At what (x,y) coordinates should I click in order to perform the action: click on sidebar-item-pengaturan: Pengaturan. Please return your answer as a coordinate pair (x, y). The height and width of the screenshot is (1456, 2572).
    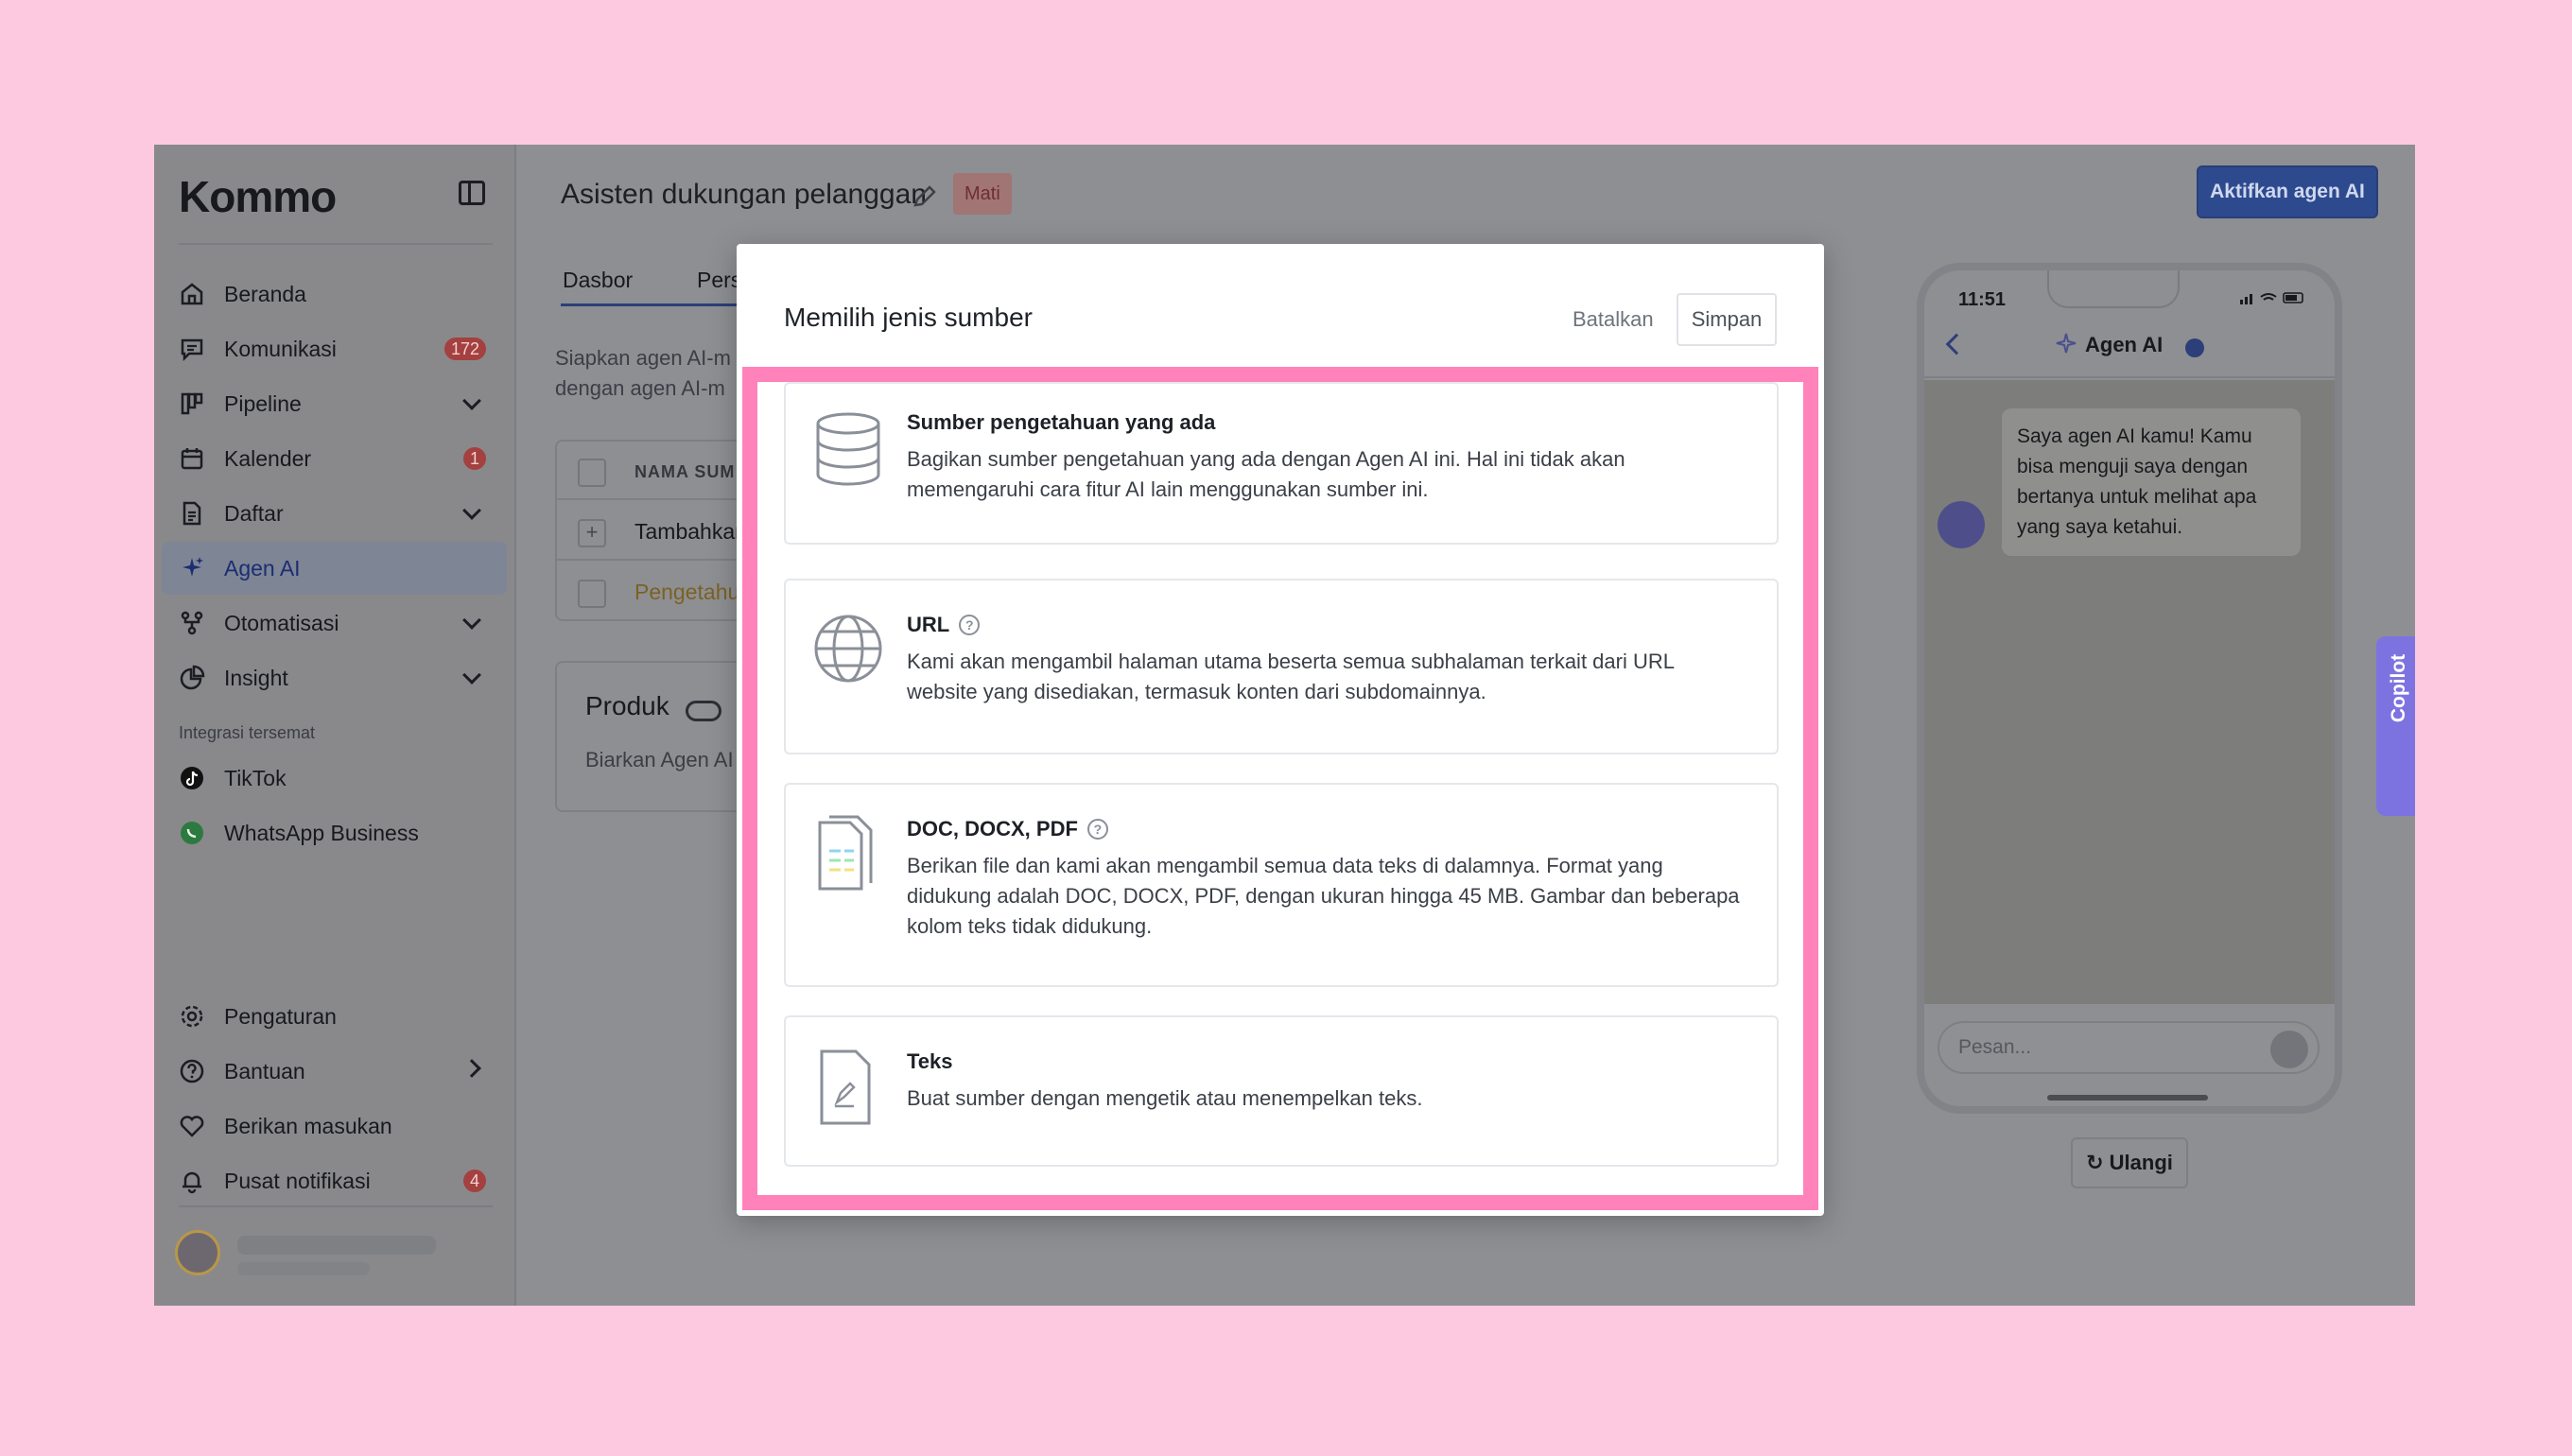
    Looking at the image, I should click on (334, 1016).